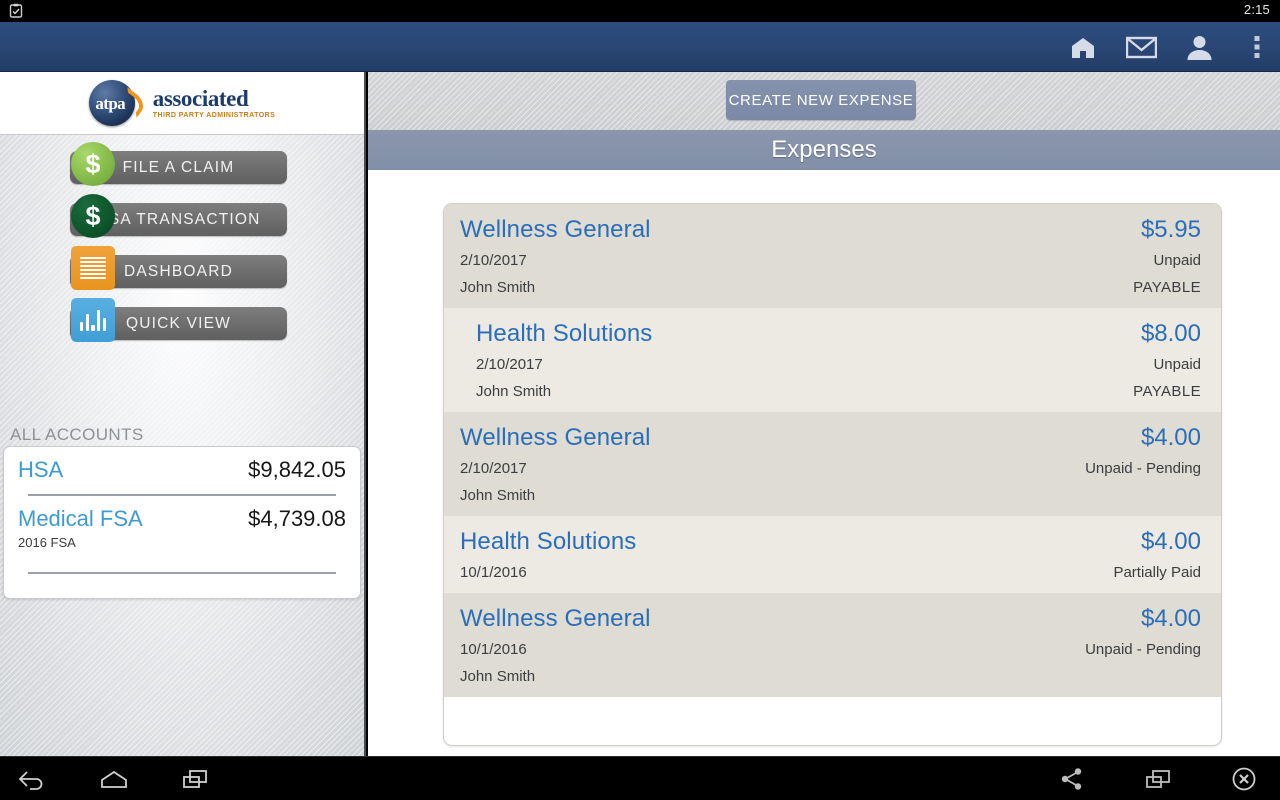 The width and height of the screenshot is (1280, 800). What do you see at coordinates (41, 469) in the screenshot?
I see `account-name: HSA` at bounding box center [41, 469].